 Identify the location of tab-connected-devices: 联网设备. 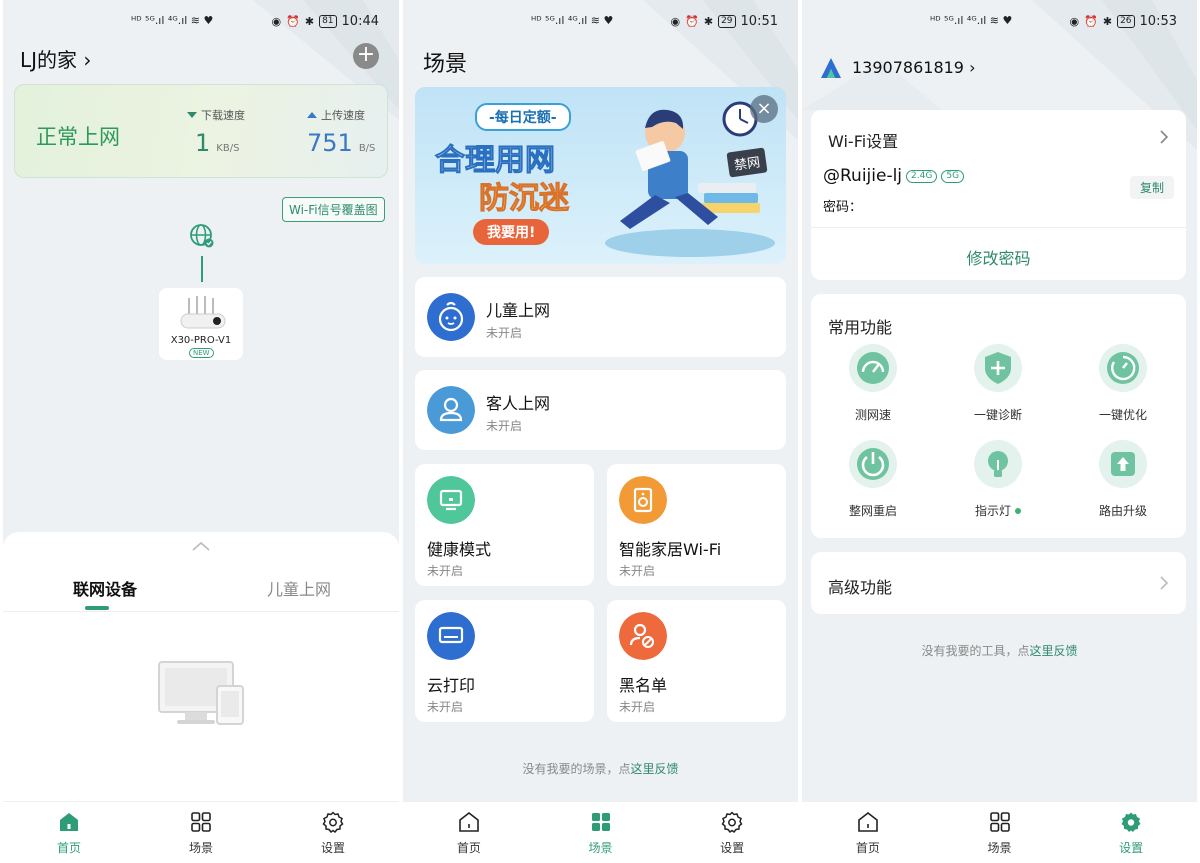
(105, 588).